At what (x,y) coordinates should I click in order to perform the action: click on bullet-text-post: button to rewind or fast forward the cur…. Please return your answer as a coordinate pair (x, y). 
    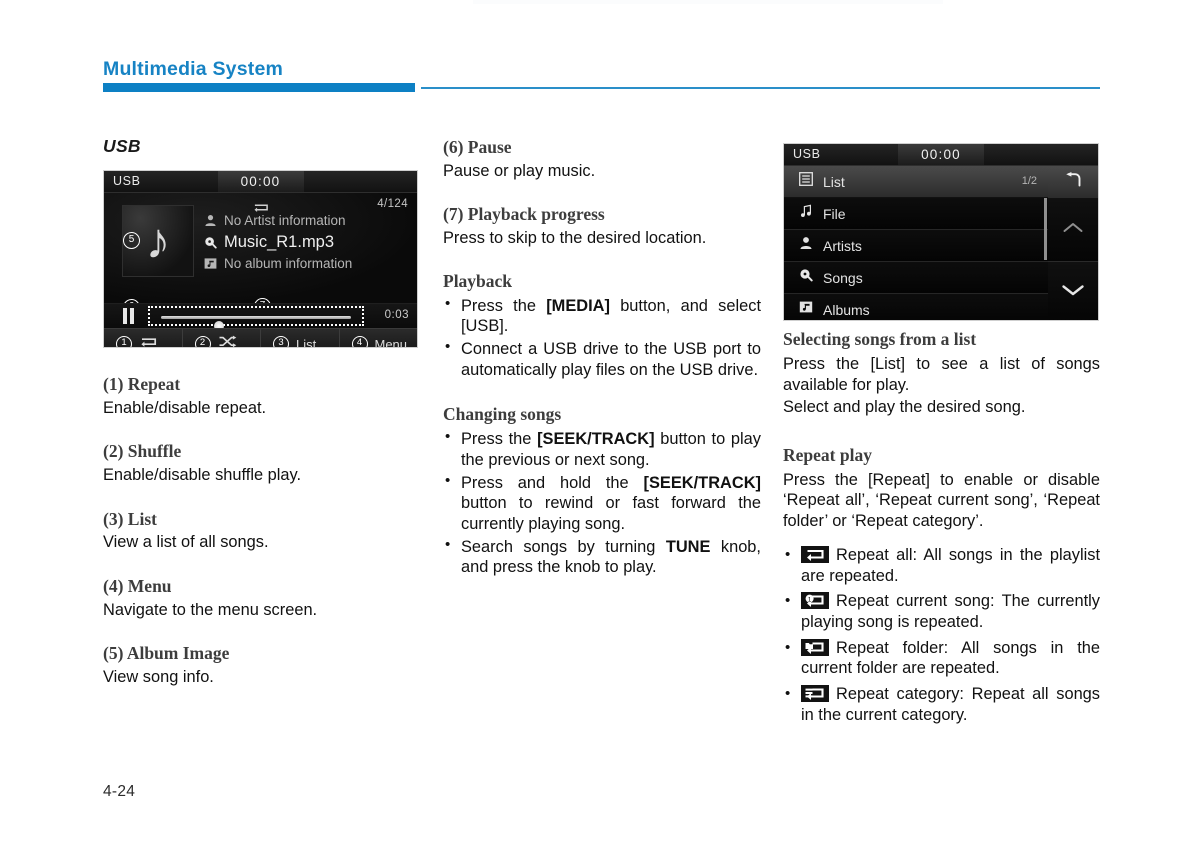
    Looking at the image, I should click on (611, 513).